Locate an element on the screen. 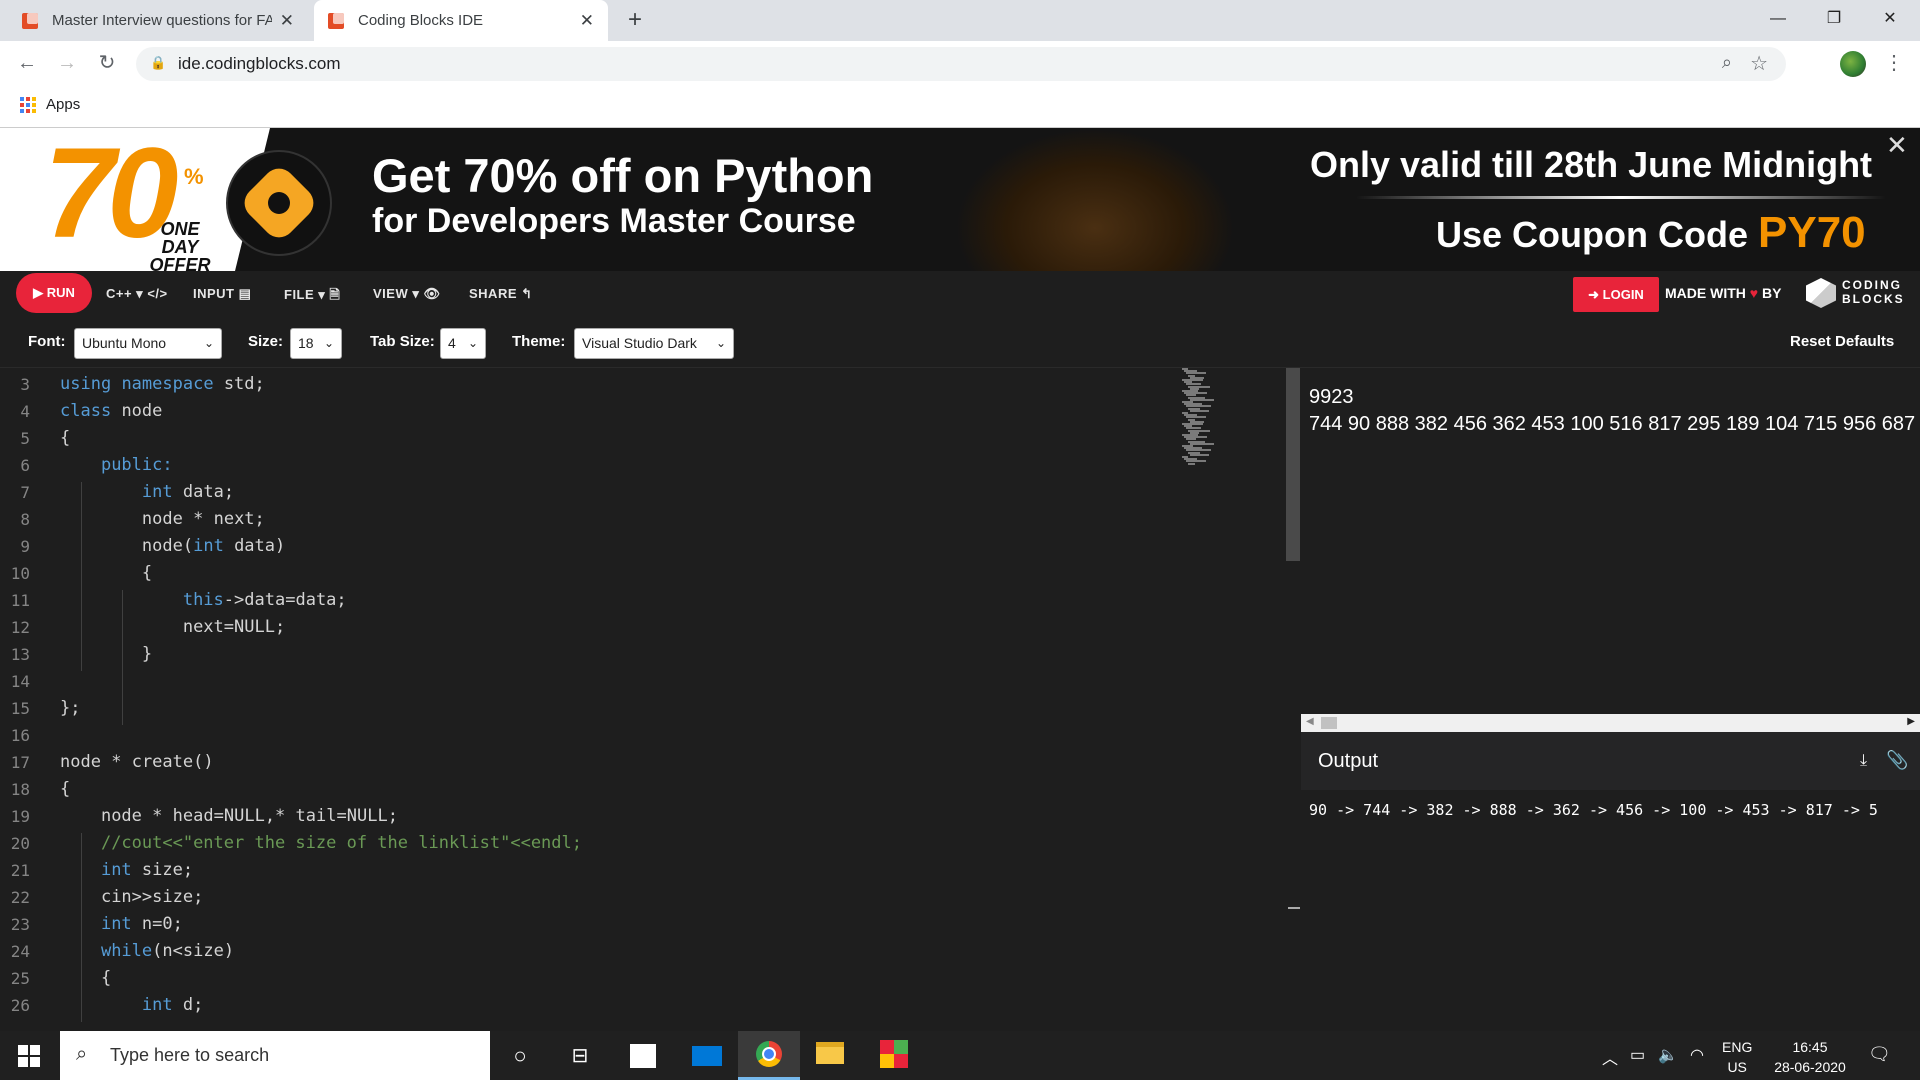 This screenshot has height=1080, width=1920. font-label: Font: is located at coordinates (47, 341).